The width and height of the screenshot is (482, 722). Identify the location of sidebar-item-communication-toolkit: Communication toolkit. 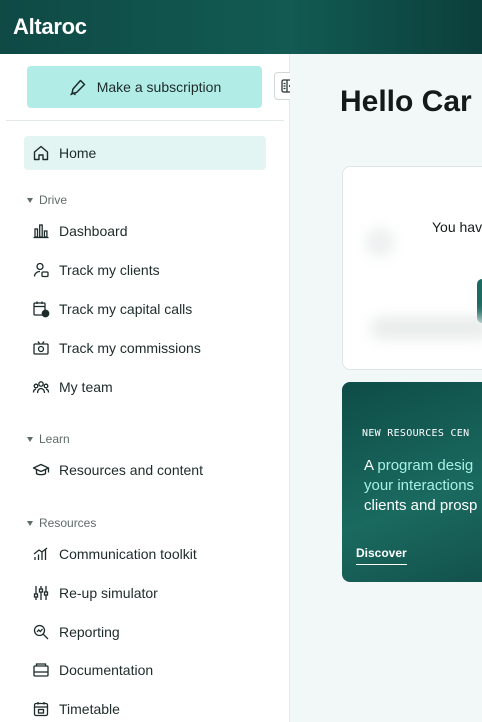
(145, 554).